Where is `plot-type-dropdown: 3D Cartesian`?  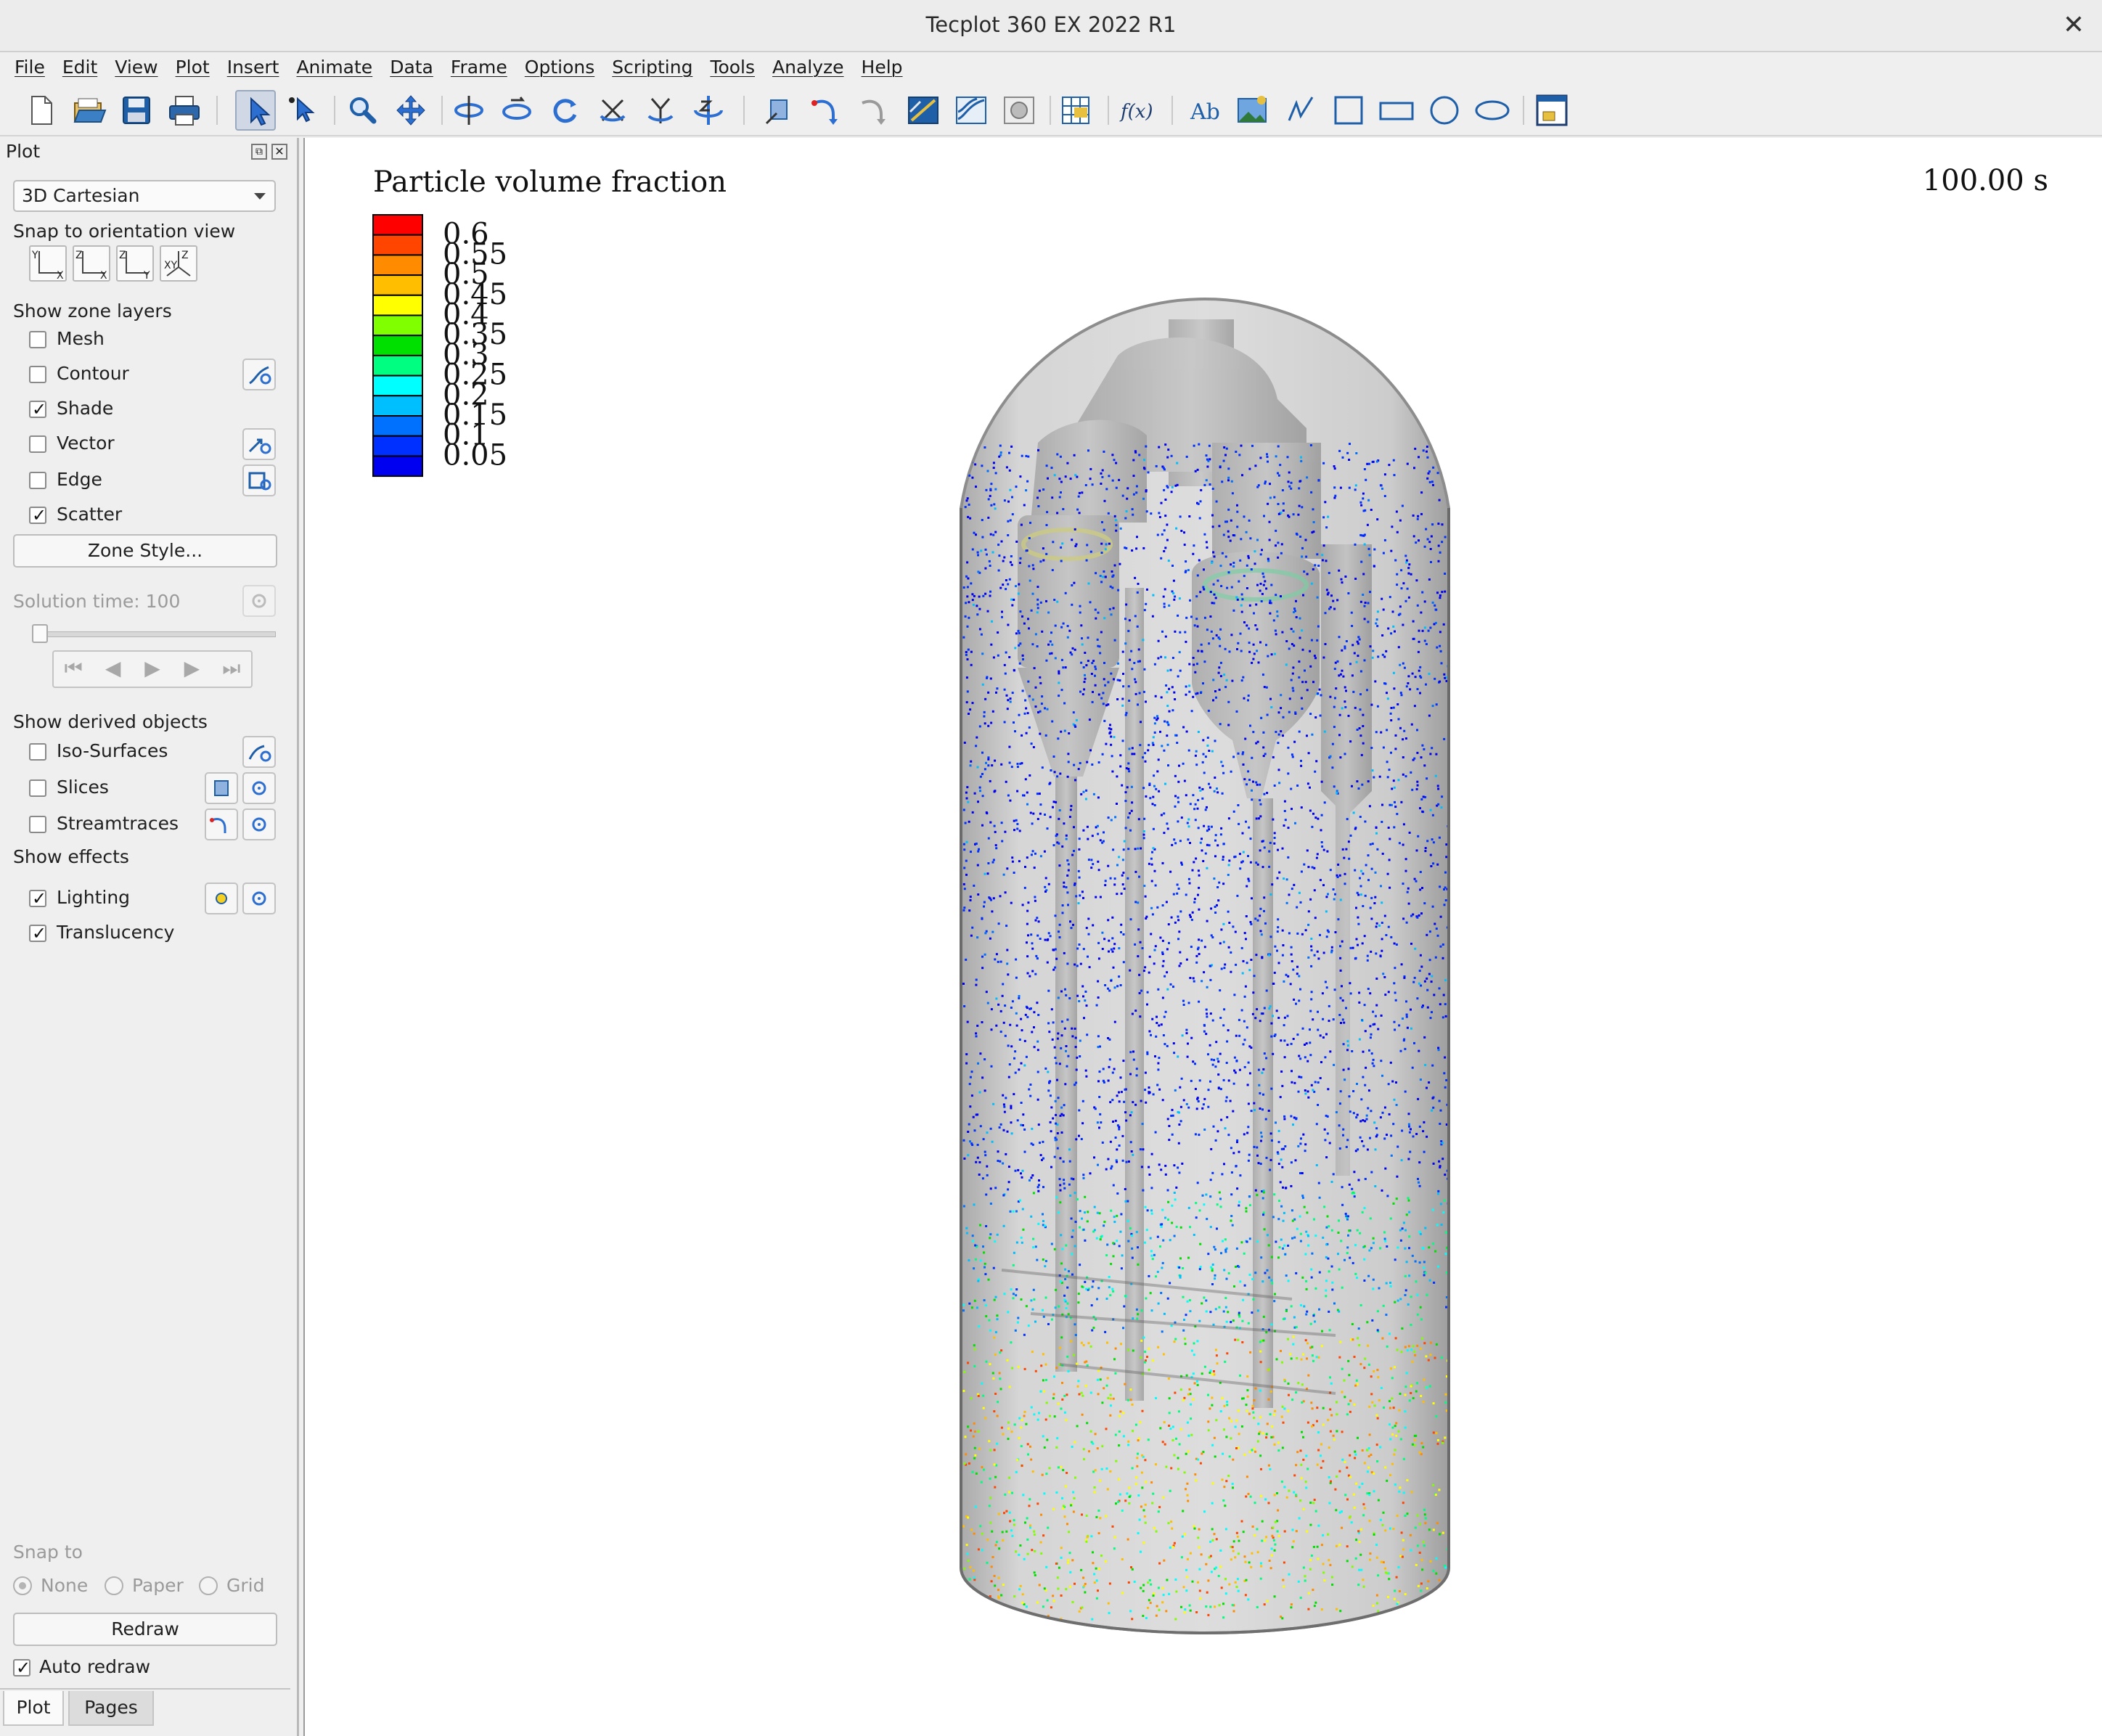
plot-type-dropdown: 3D Cartesian is located at coordinates (144, 196).